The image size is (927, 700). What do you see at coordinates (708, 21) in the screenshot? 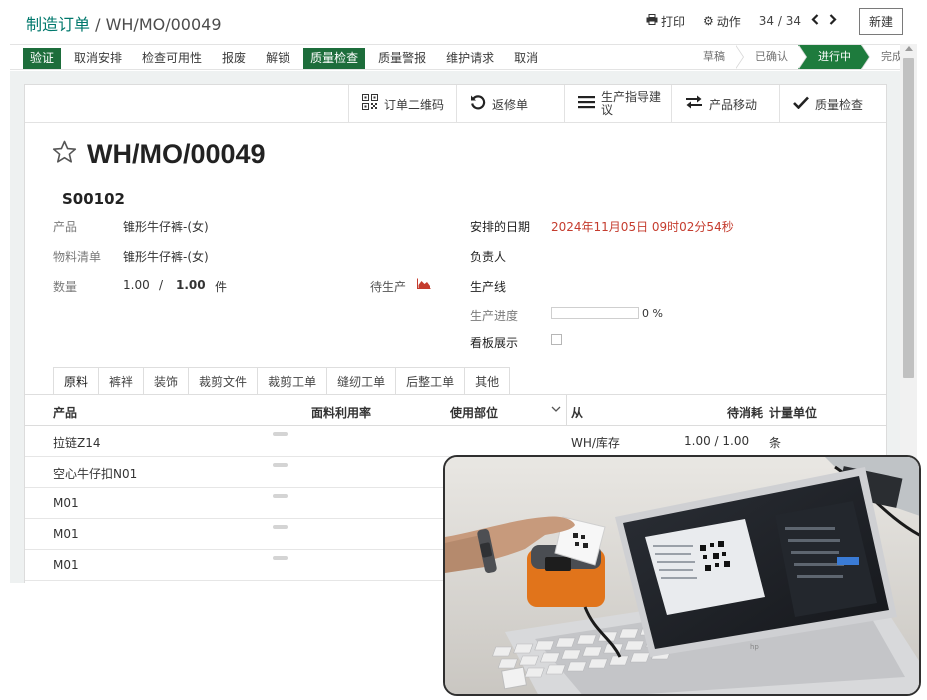
I see `gear-icon: ⚙` at bounding box center [708, 21].